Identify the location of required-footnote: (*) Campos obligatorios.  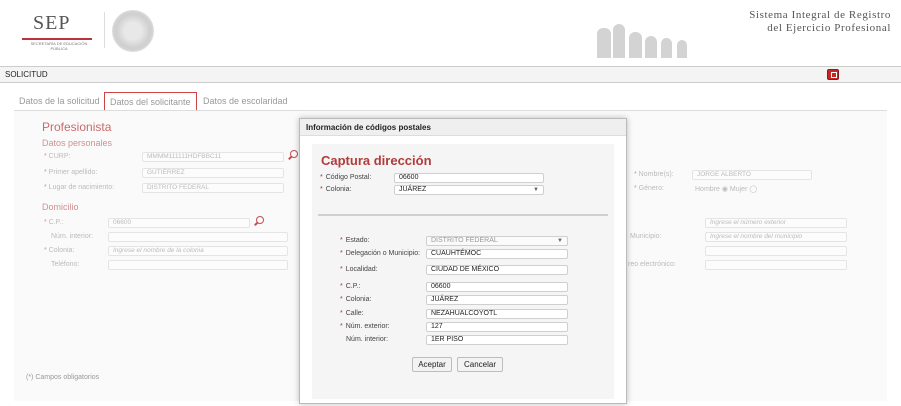
(63, 377).